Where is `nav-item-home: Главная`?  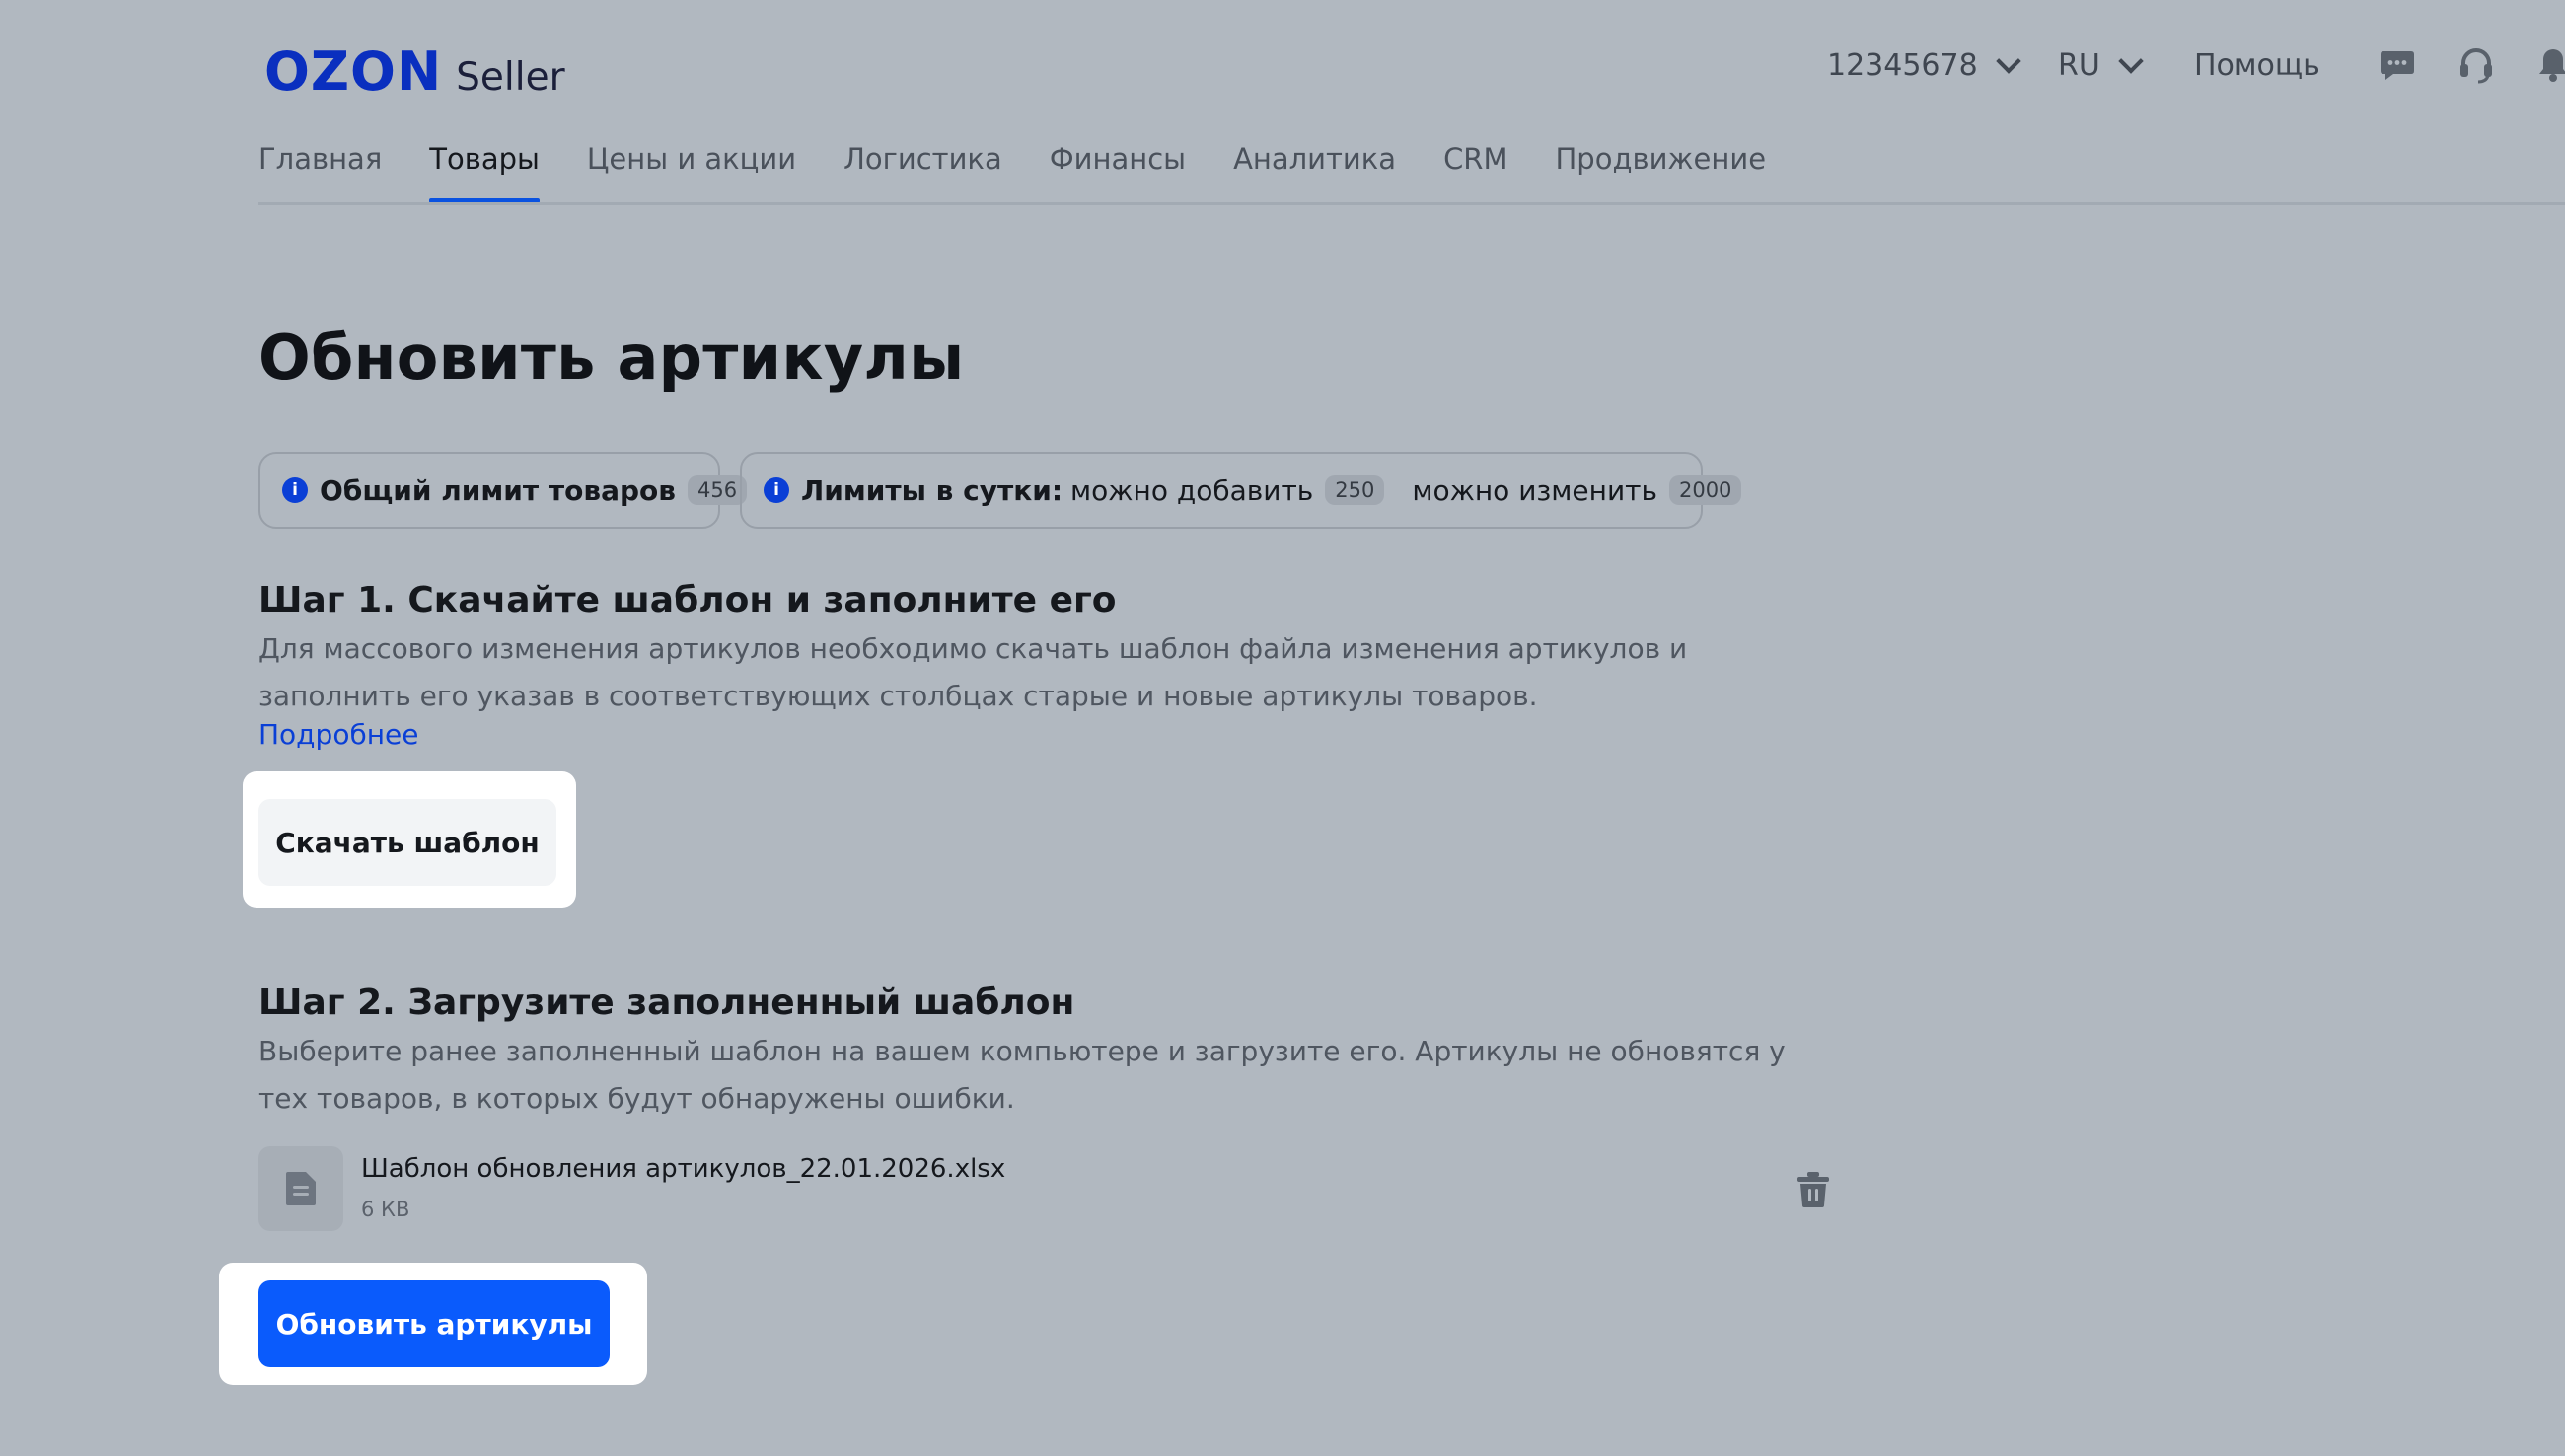
nav-item-home: Главная is located at coordinates (320, 170).